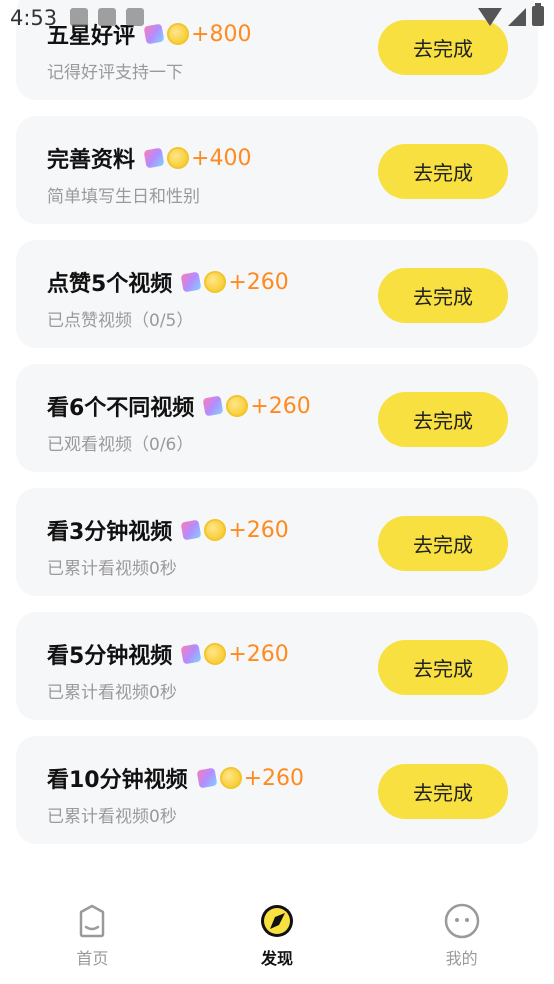 The height and width of the screenshot is (984, 554). Describe the element at coordinates (120, 321) in the screenshot. I see `task-desc: 已点赞视频（0/5）` at that location.